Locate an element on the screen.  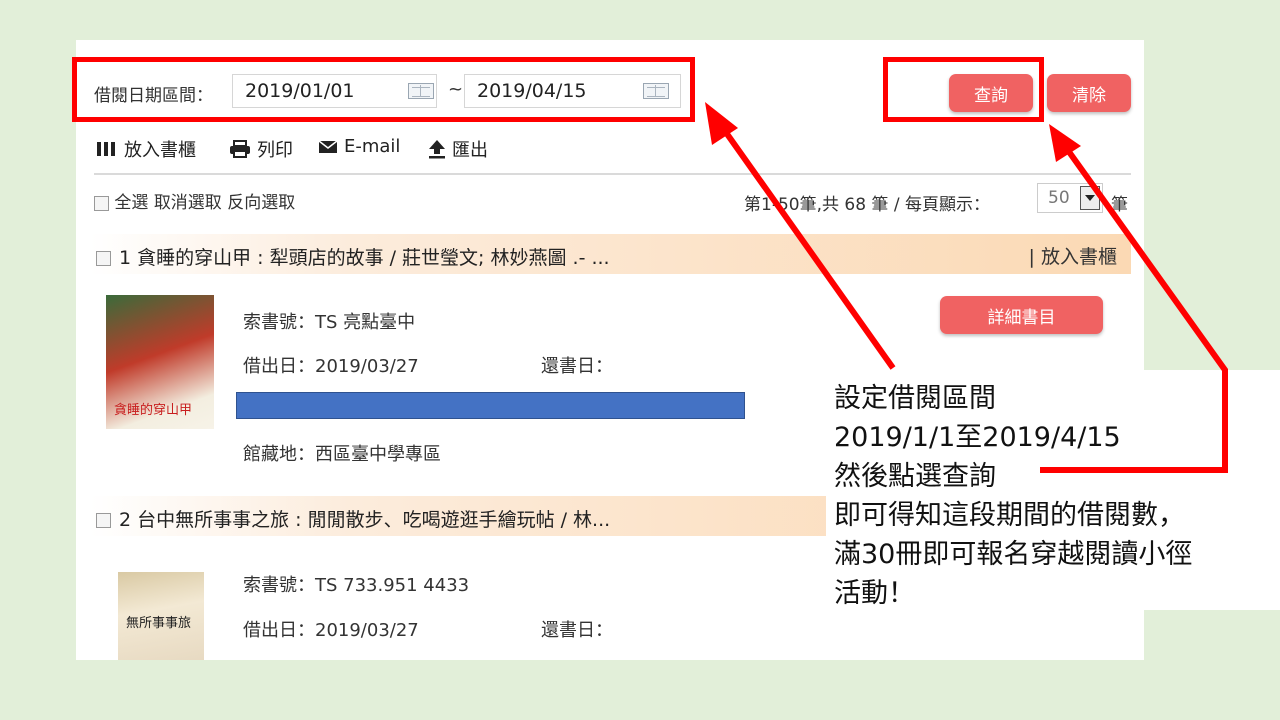
arrow-to-date-range is located at coordinates (806, 246).